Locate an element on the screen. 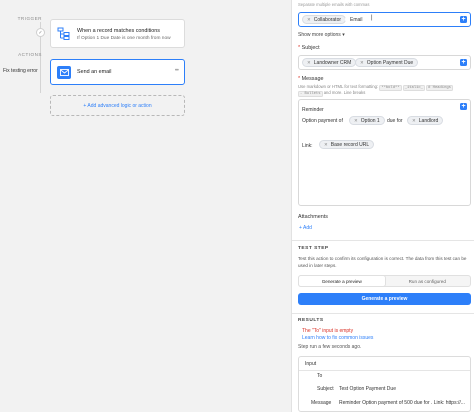  message-label: * Message is located at coordinates (310, 79).